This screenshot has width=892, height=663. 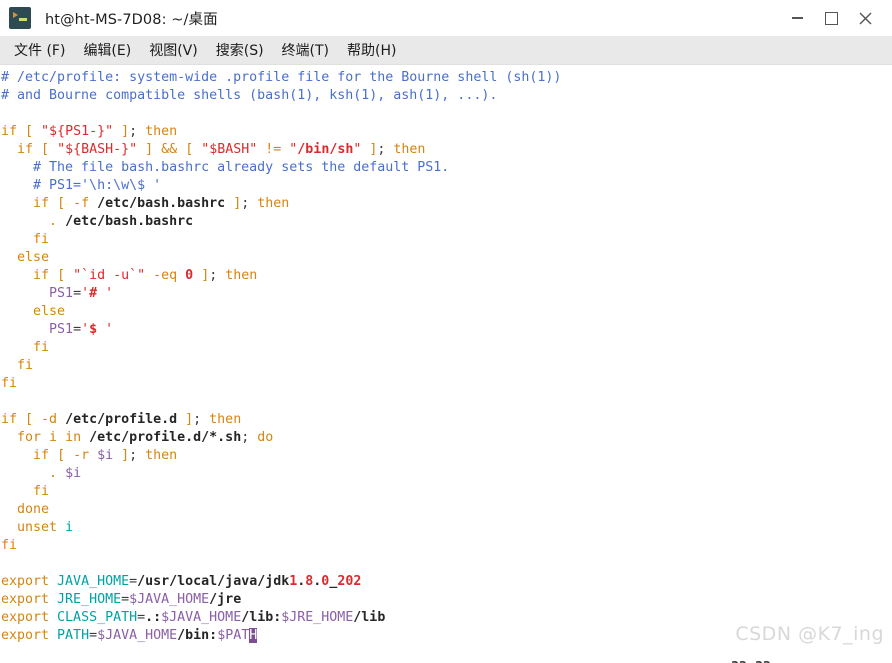 What do you see at coordinates (265, 437) in the screenshot?
I see `terminal-span: do` at bounding box center [265, 437].